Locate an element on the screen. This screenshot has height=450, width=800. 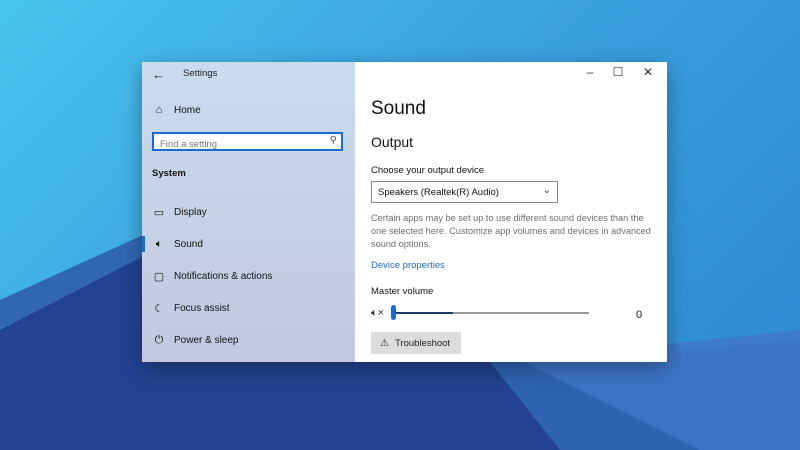
sidebar-item-sound: 🔈︎ Sound is located at coordinates (248, 244).